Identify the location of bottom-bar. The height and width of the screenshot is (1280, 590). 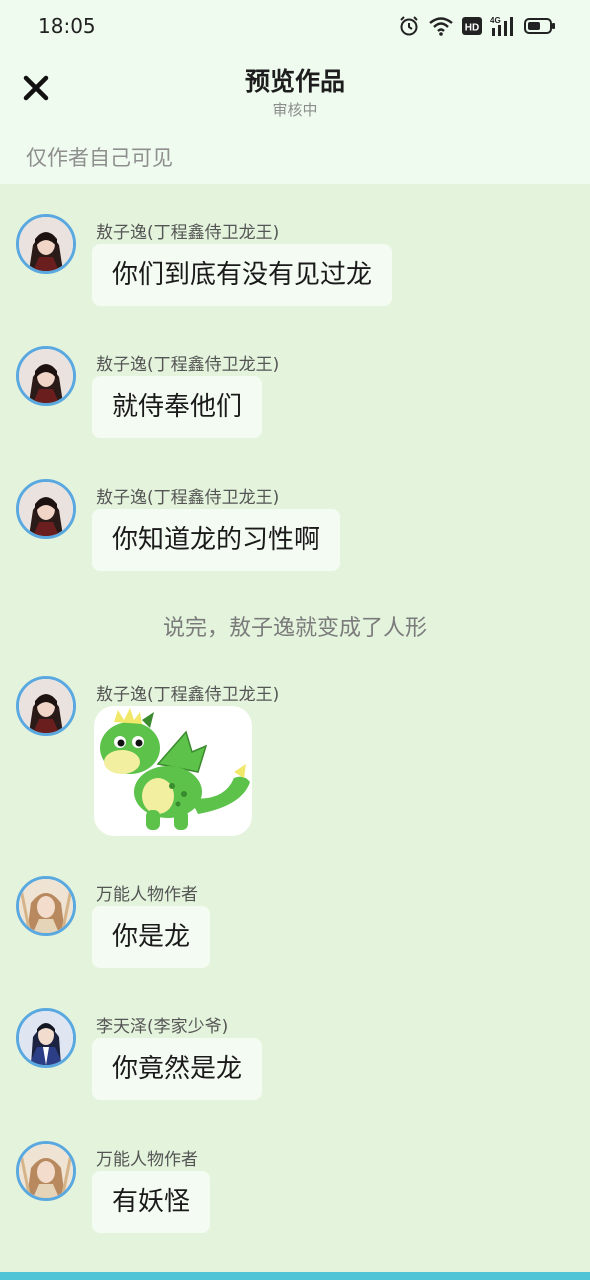
(295, 1276).